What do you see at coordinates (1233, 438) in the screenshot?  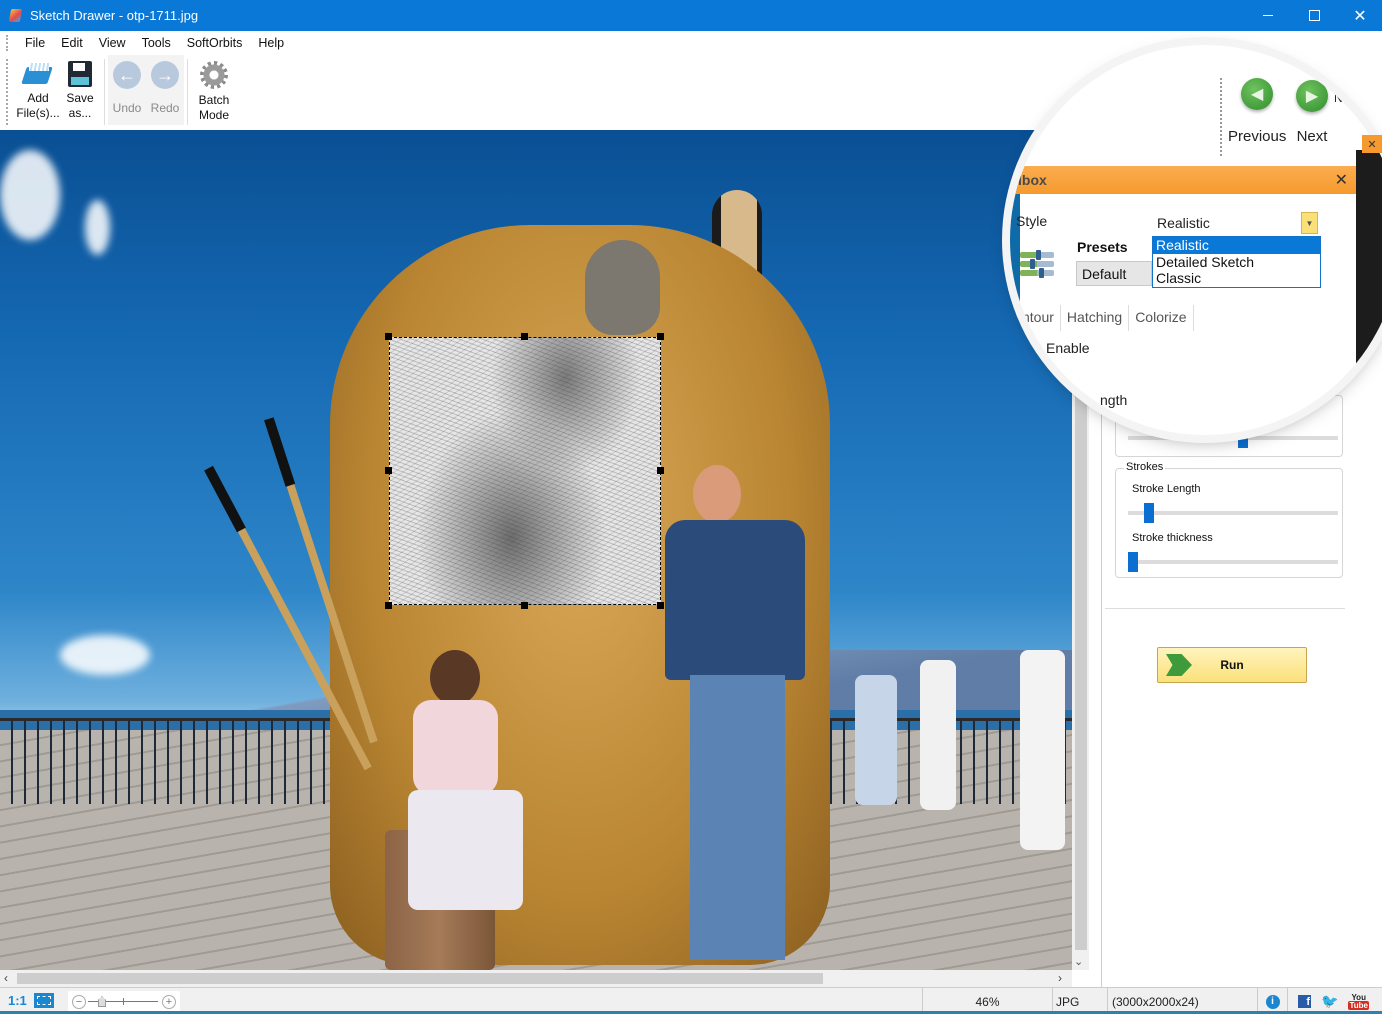 I see `intensity-slider` at bounding box center [1233, 438].